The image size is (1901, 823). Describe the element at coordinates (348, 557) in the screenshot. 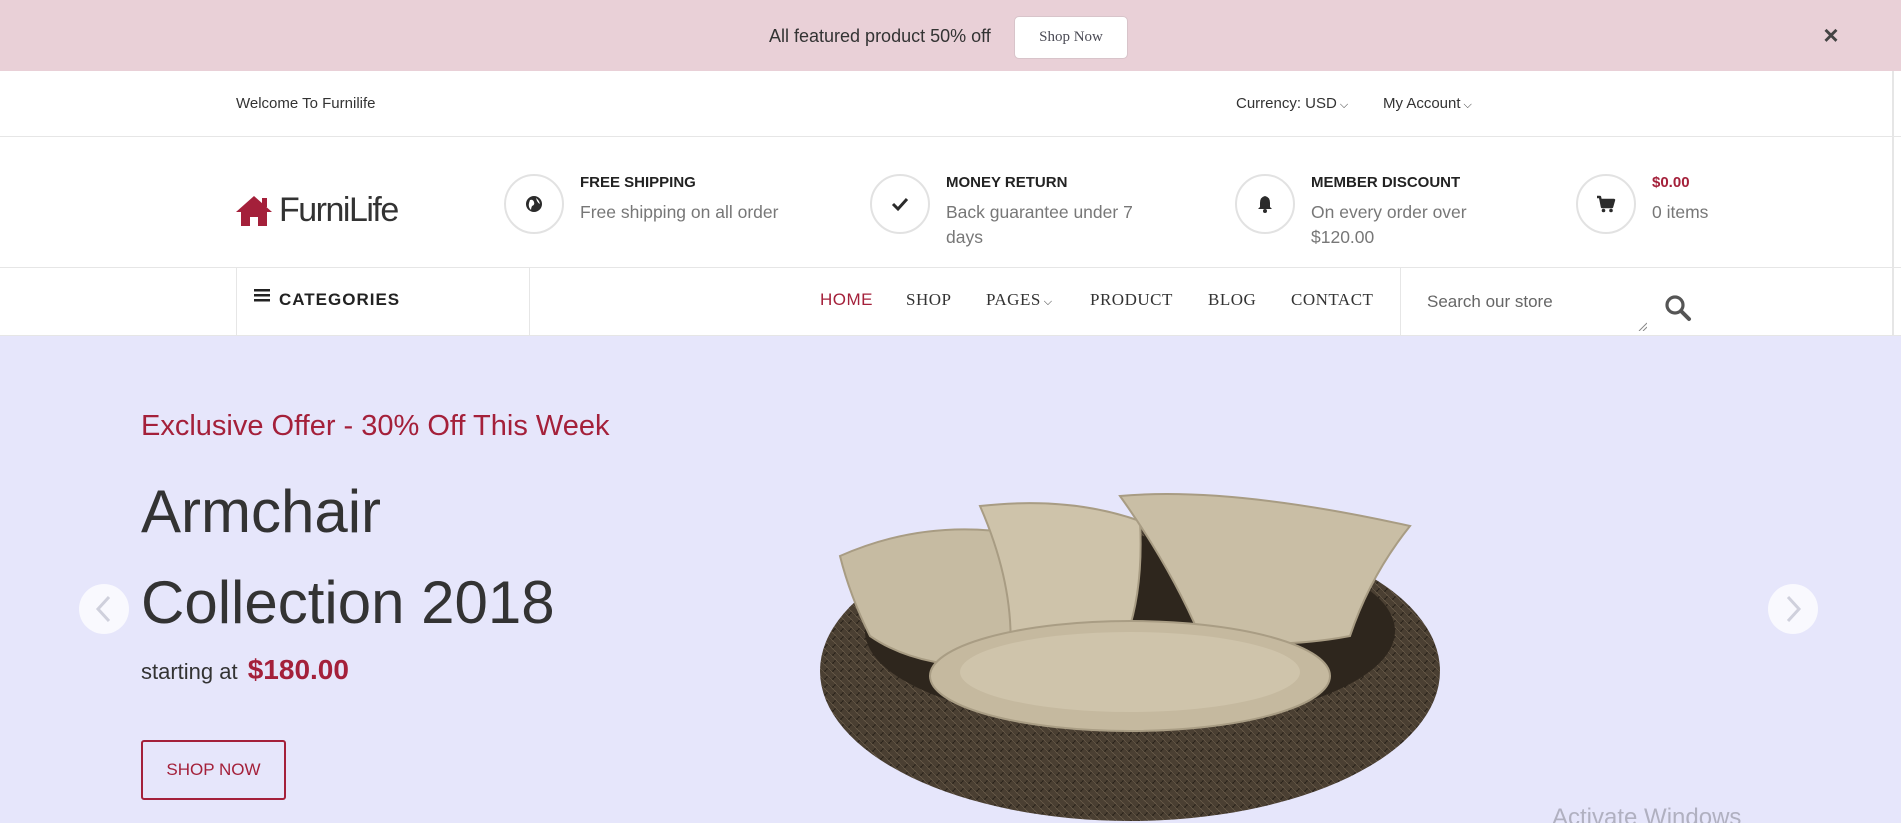

I see `hero-title: Armchair Collection 2018` at that location.